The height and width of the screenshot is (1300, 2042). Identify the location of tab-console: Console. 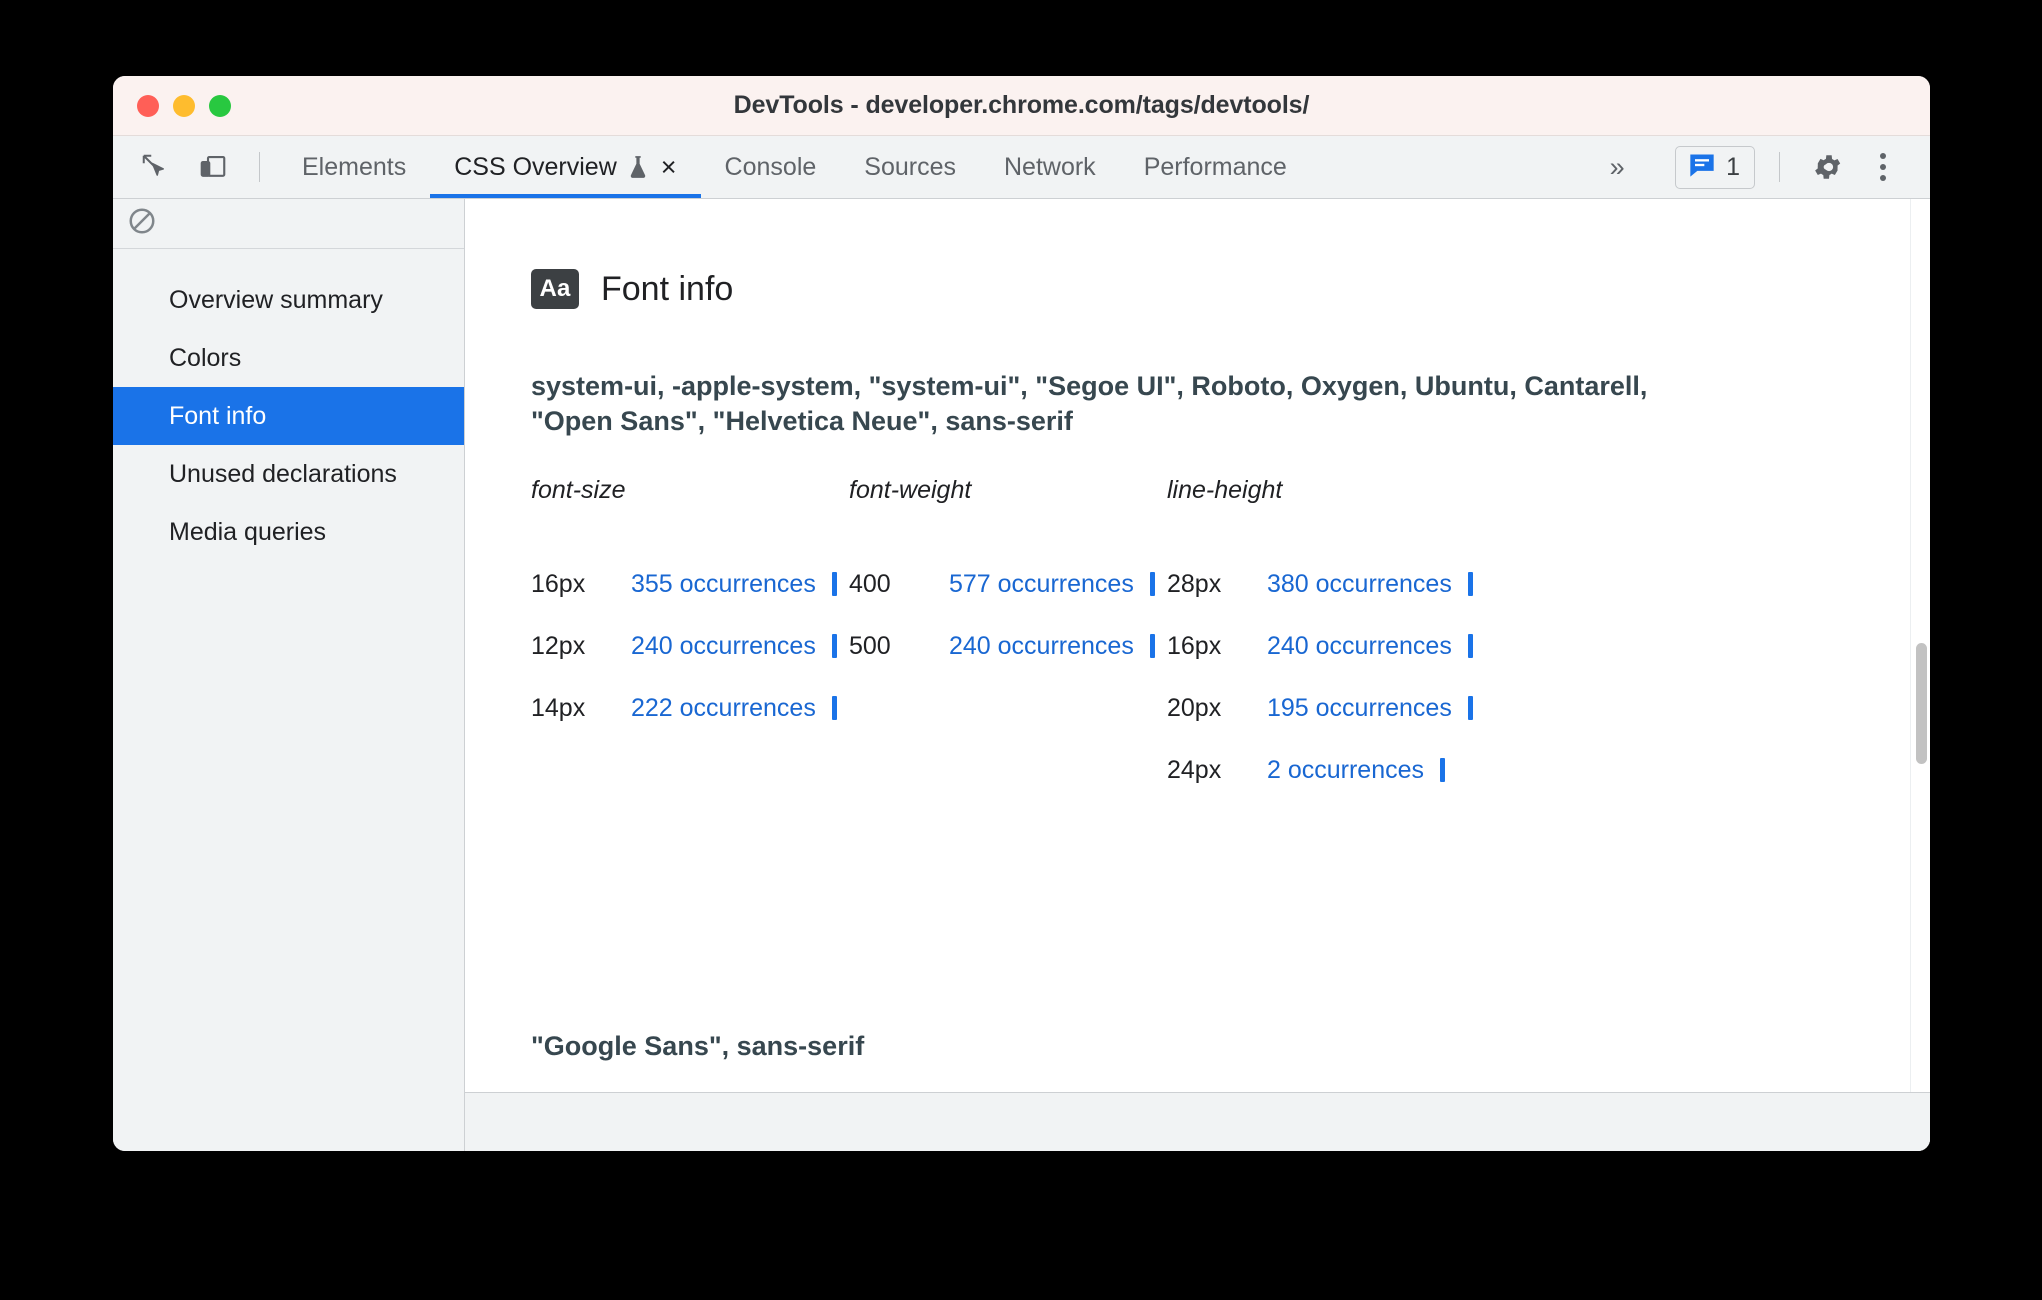
(771, 167).